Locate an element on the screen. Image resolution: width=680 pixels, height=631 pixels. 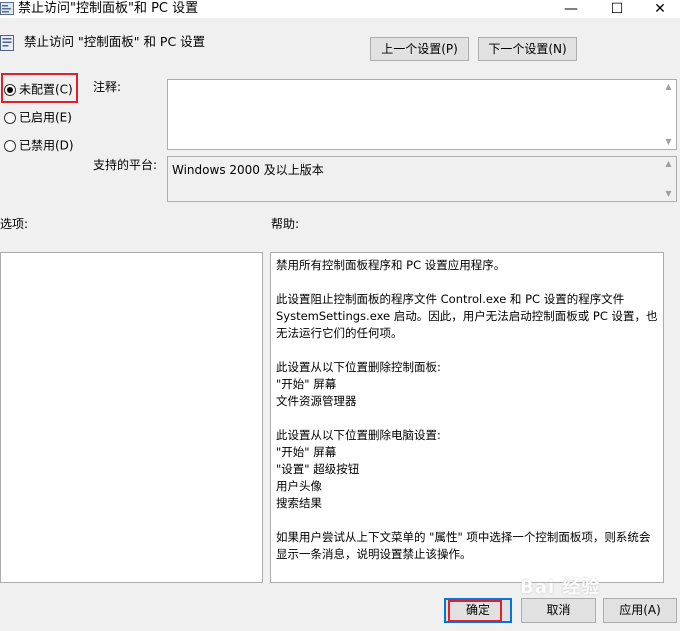
radio-not-configured: 未配置(C) is located at coordinates (38, 89).